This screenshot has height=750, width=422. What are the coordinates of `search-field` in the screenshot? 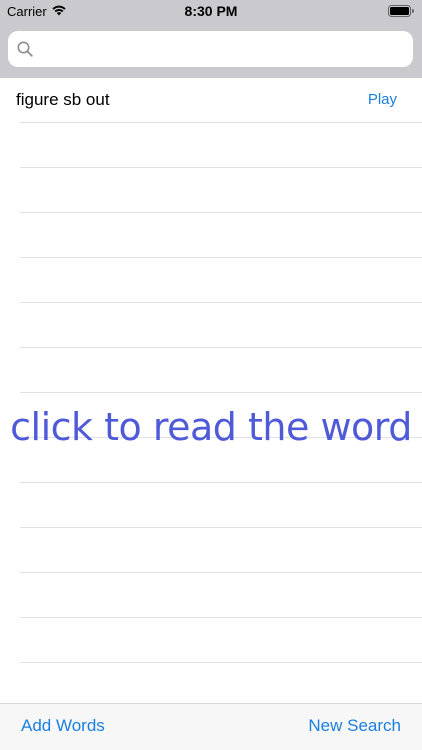 It's located at (210, 49).